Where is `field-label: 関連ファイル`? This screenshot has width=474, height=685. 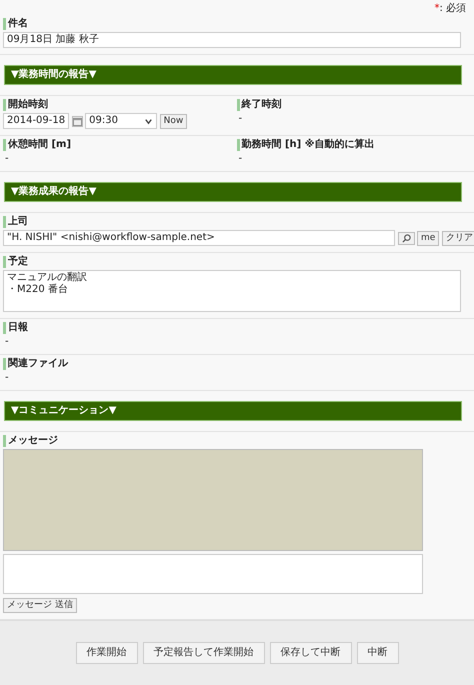 field-label: 関連ファイル is located at coordinates (236, 364).